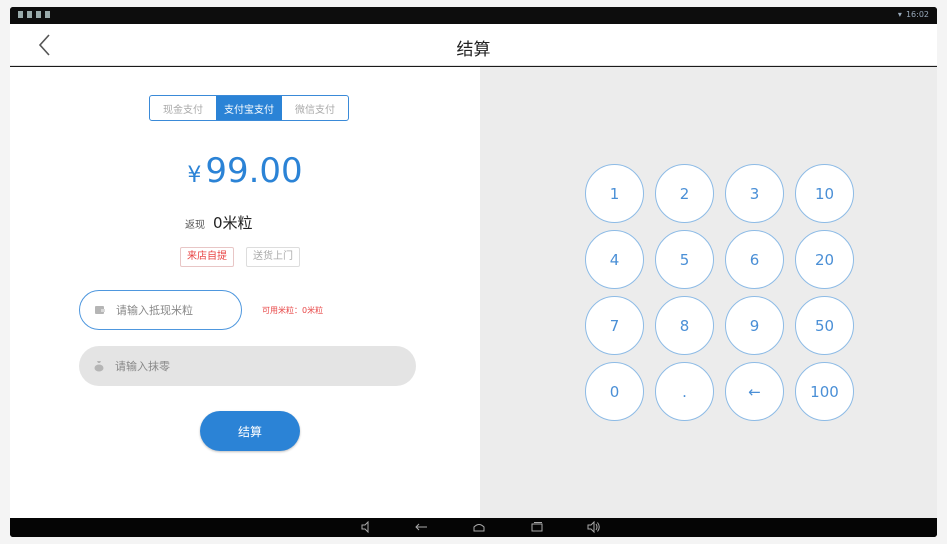  I want to click on cashback-row: 返现 0米粒, so click(219, 222).